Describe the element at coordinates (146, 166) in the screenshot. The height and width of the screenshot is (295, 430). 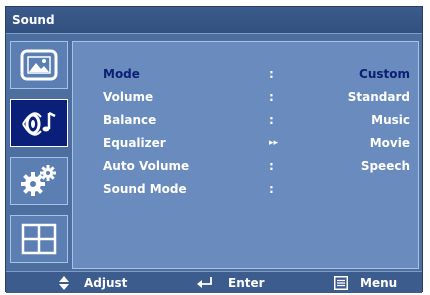
I see `menu-item-label: Auto Volume` at that location.